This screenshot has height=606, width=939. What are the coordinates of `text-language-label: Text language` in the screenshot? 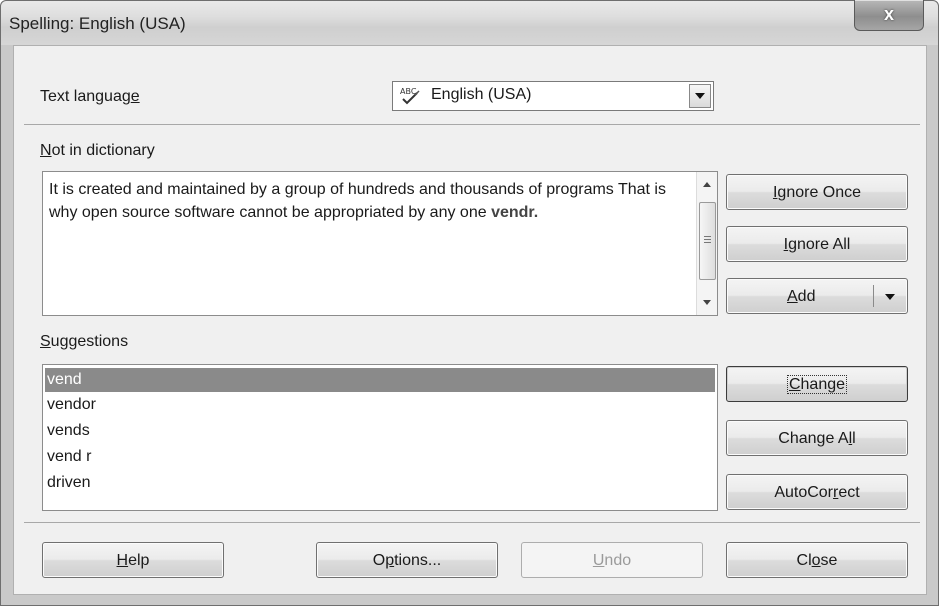 It's located at (90, 96).